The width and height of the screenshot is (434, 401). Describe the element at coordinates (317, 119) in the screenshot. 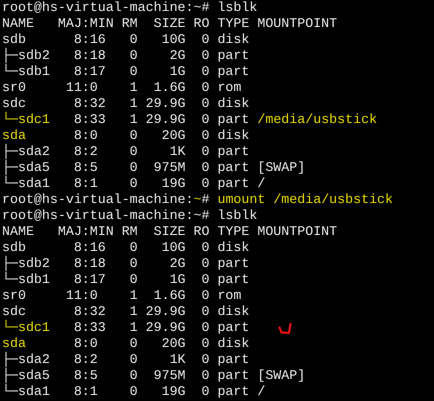

I see `terminal-text: /media/usbstick` at that location.